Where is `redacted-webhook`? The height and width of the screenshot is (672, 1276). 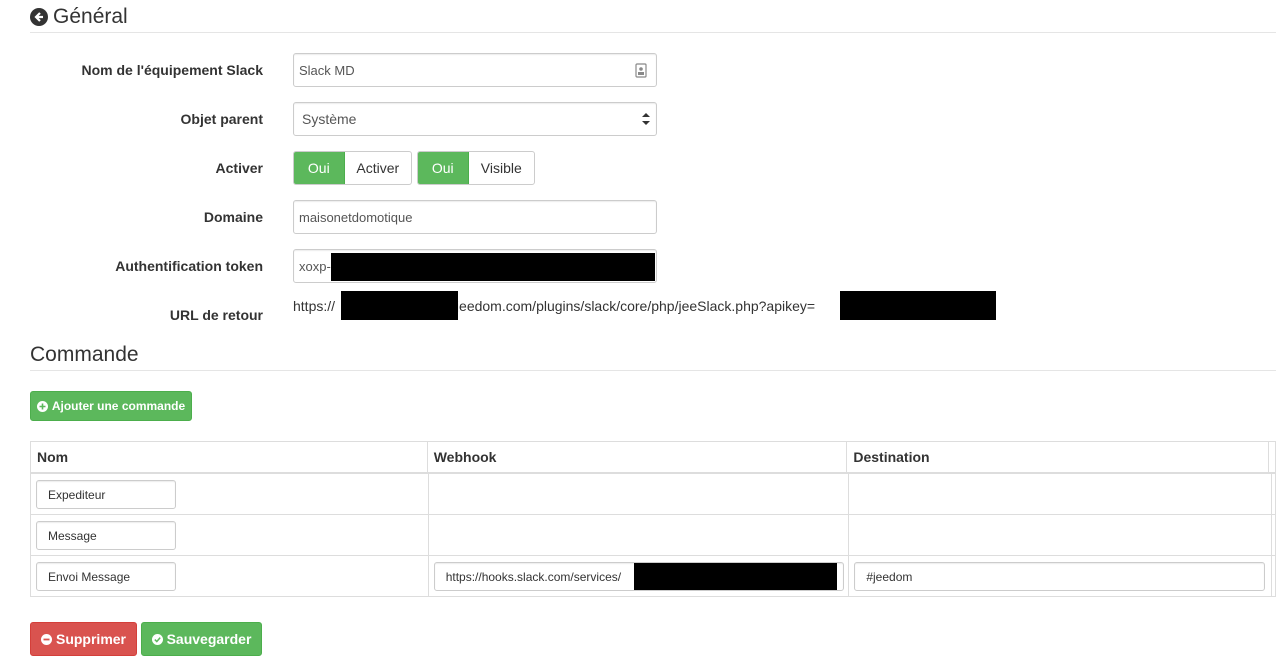
redacted-webhook is located at coordinates (735, 576).